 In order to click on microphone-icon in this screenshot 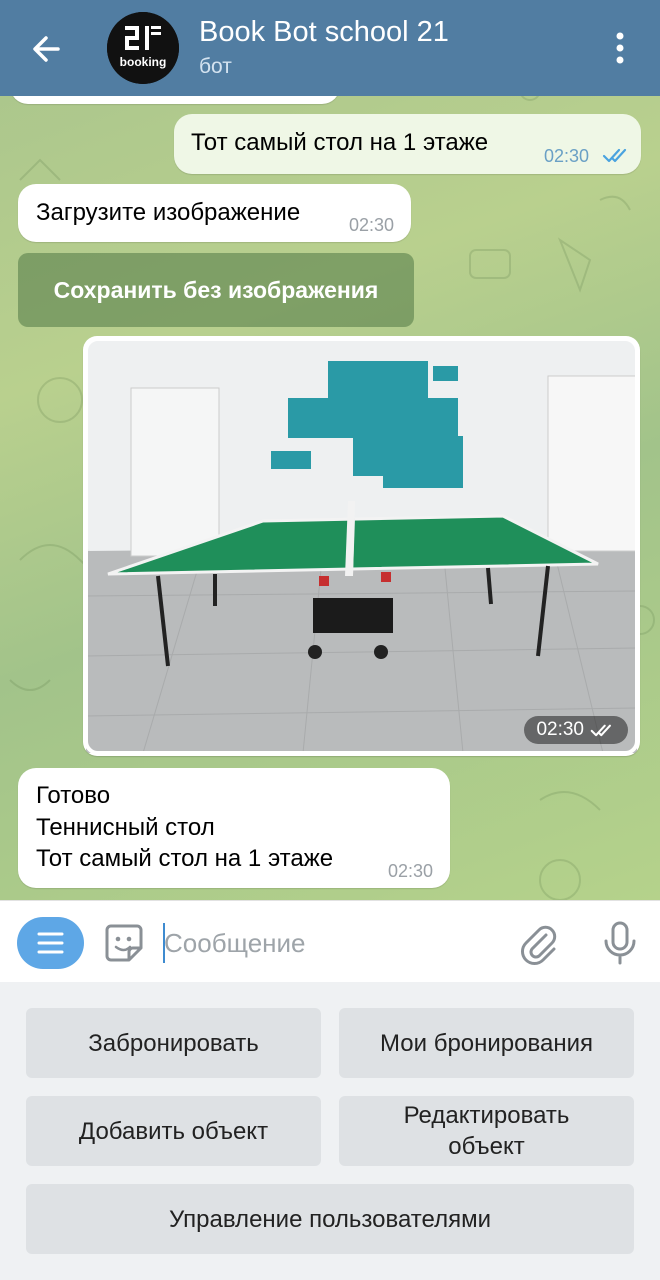, I will do `click(620, 943)`.